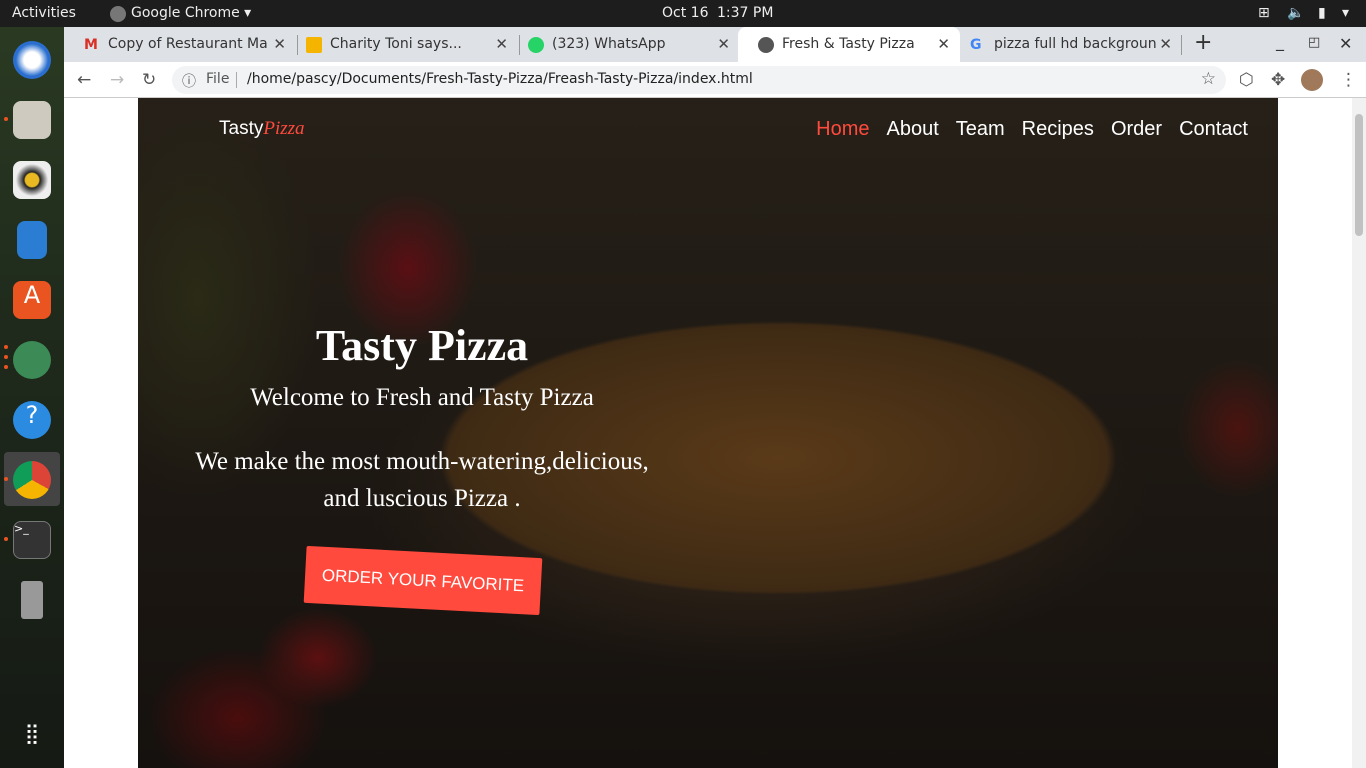  I want to click on app-menu: Google Chrome ▾, so click(191, 13).